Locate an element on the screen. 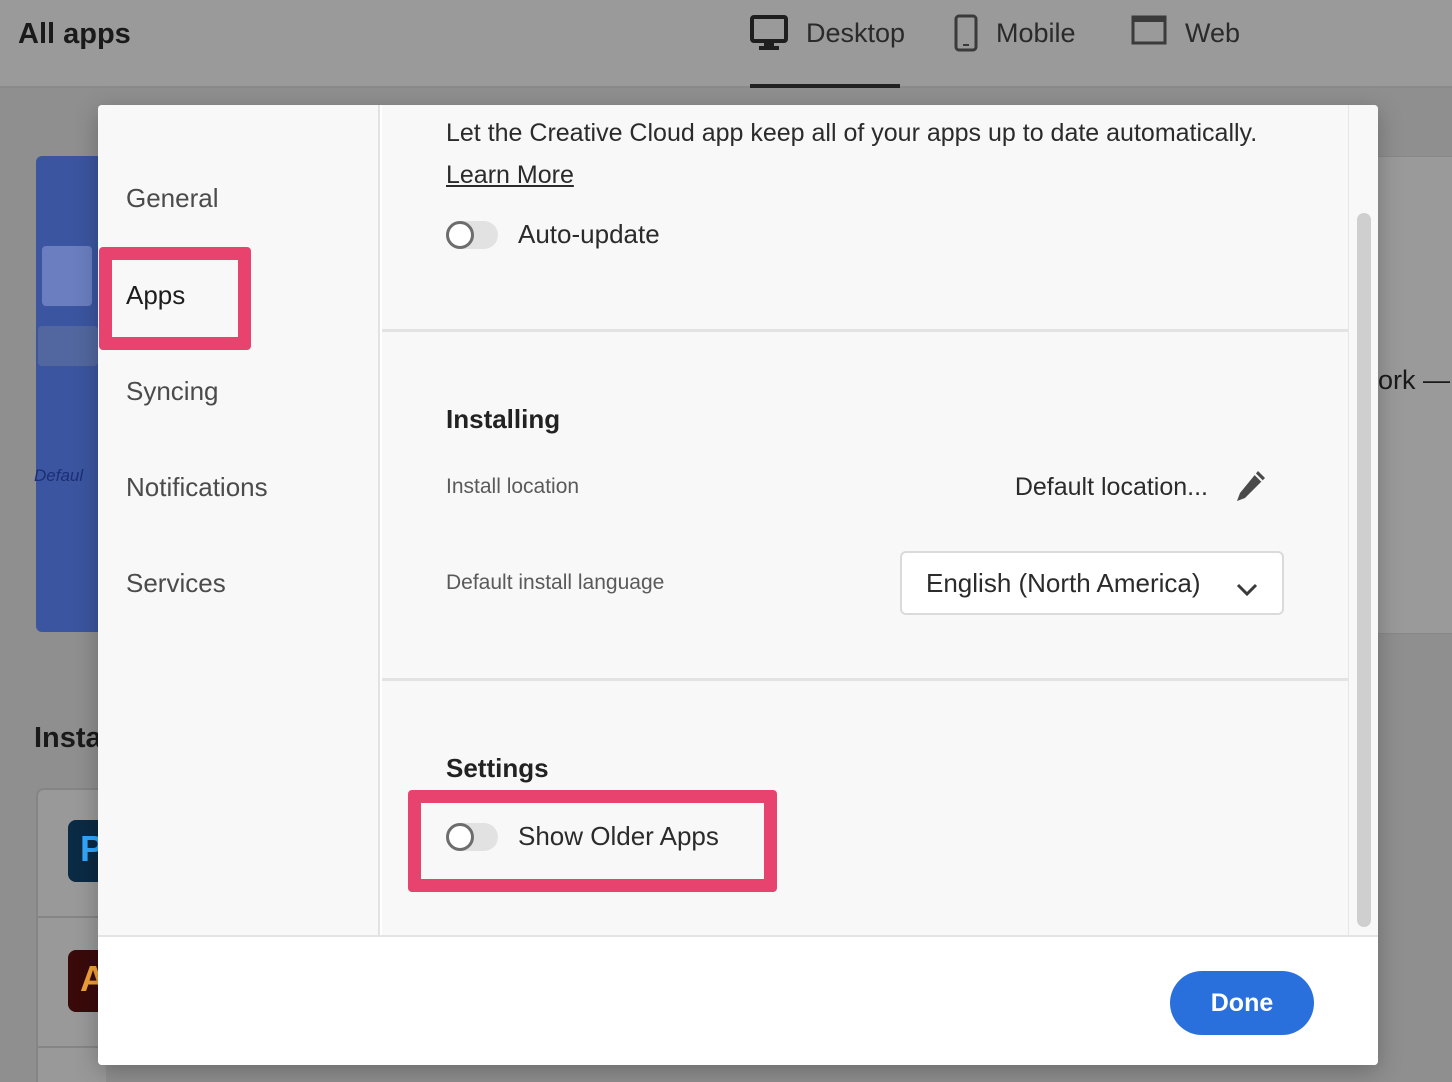  tab-mobile-label: Mobile is located at coordinates (1036, 33).